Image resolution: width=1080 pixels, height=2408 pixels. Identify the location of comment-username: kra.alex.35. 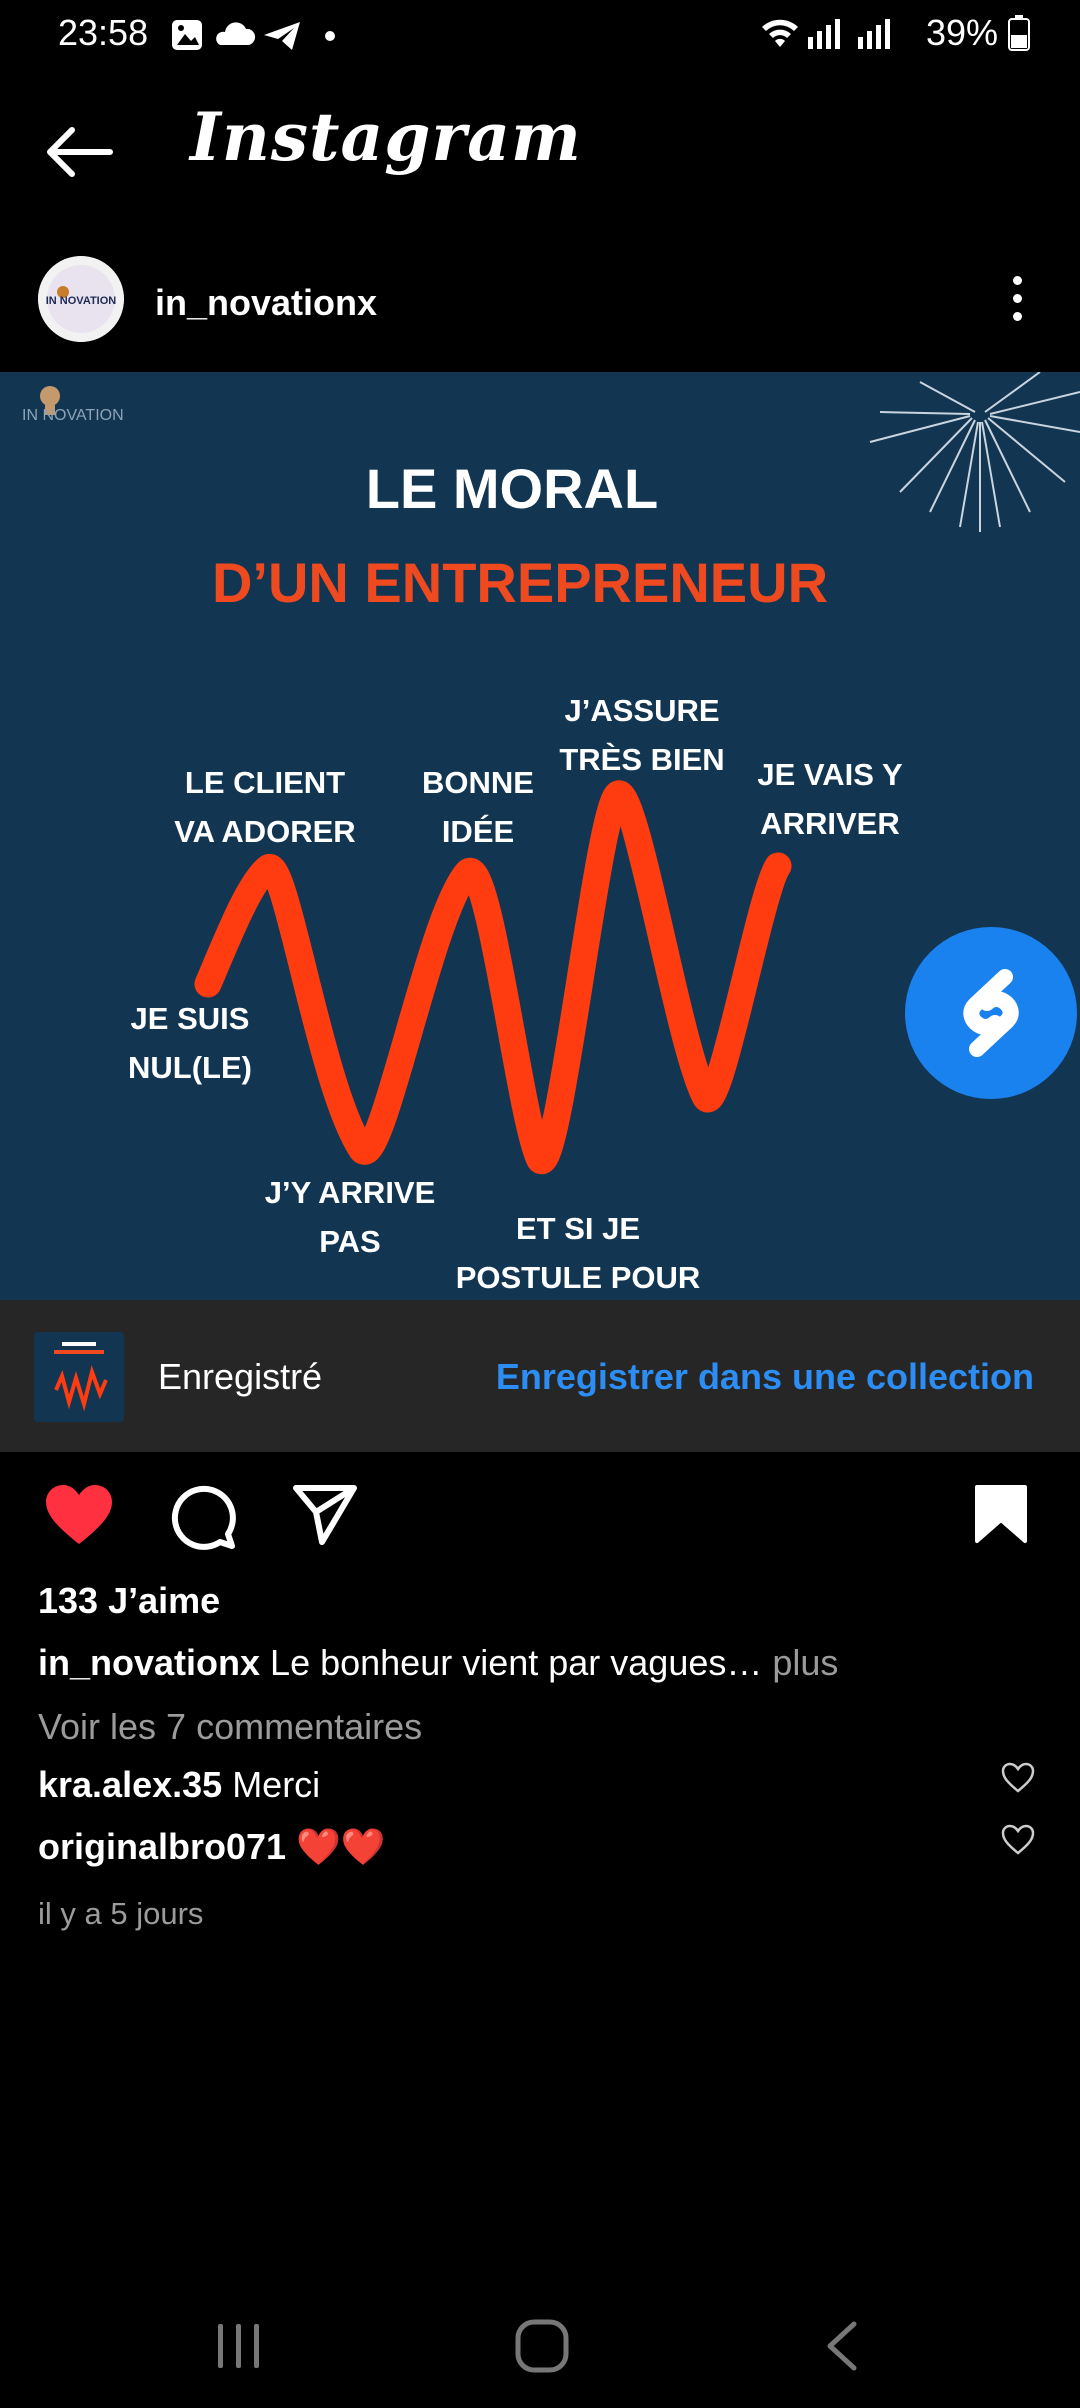
(130, 1784).